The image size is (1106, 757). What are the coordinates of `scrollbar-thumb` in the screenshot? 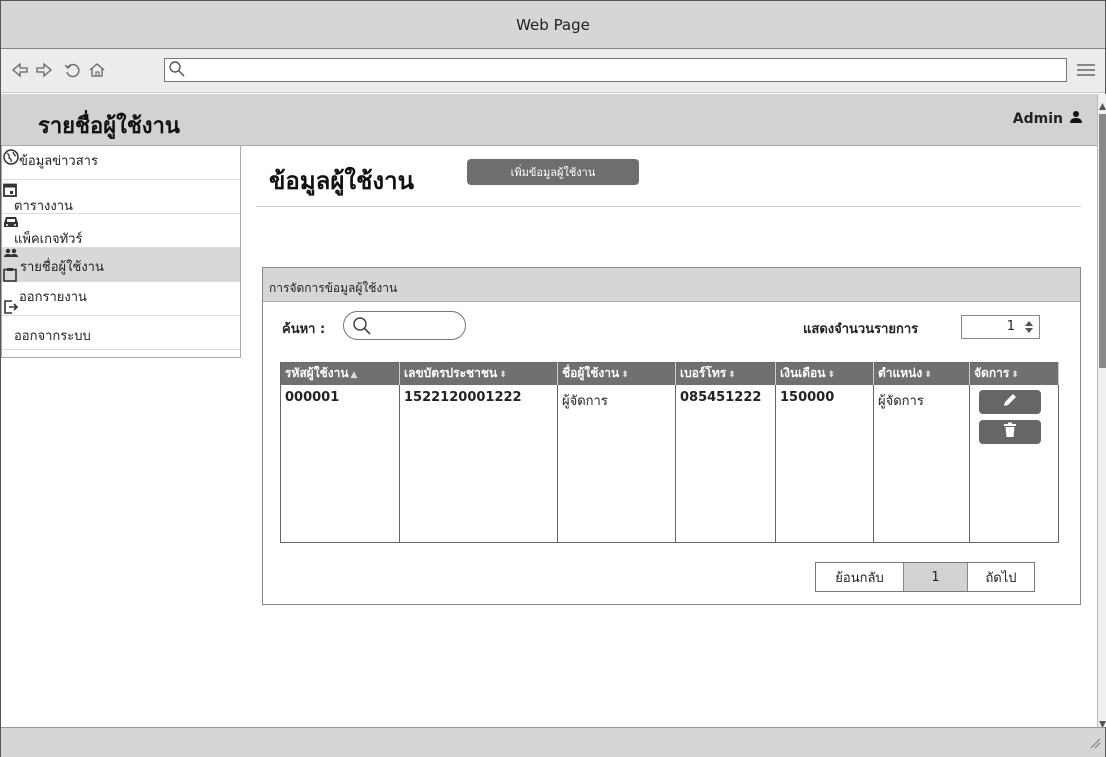 It's located at (1102, 241).